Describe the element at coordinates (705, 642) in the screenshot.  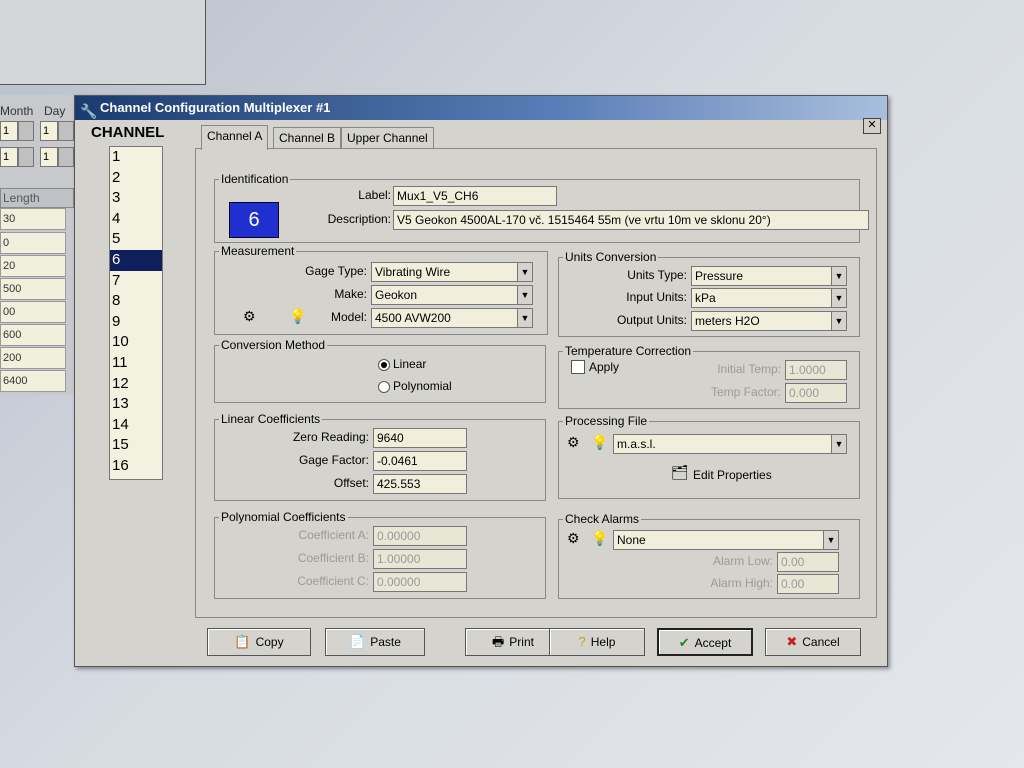
I see `accept-button: ✔ Accept` at that location.